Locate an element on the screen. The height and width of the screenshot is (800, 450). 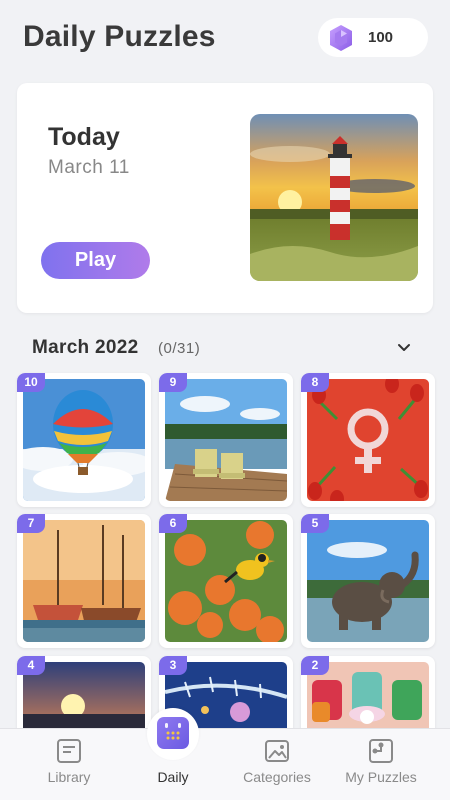
header: Daily Puzzles 100 is located at coordinates (225, 38).